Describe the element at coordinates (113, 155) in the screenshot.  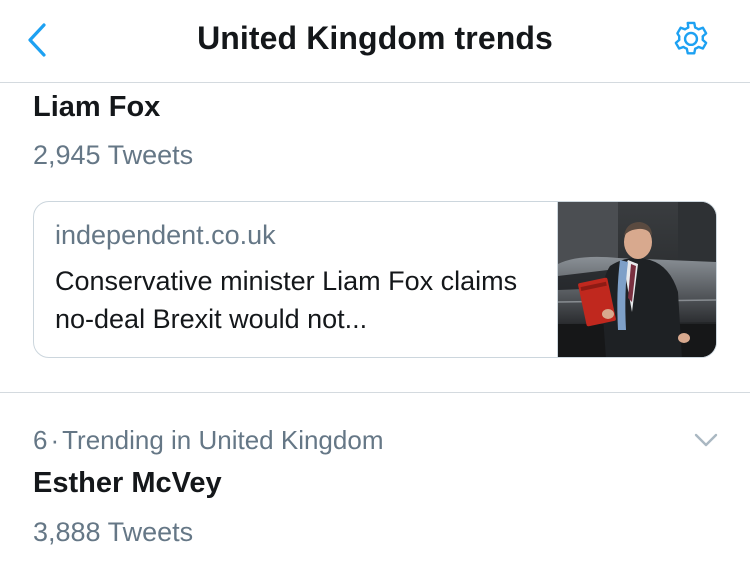
I see `trend-tweet-count: 2,945 Tweets` at that location.